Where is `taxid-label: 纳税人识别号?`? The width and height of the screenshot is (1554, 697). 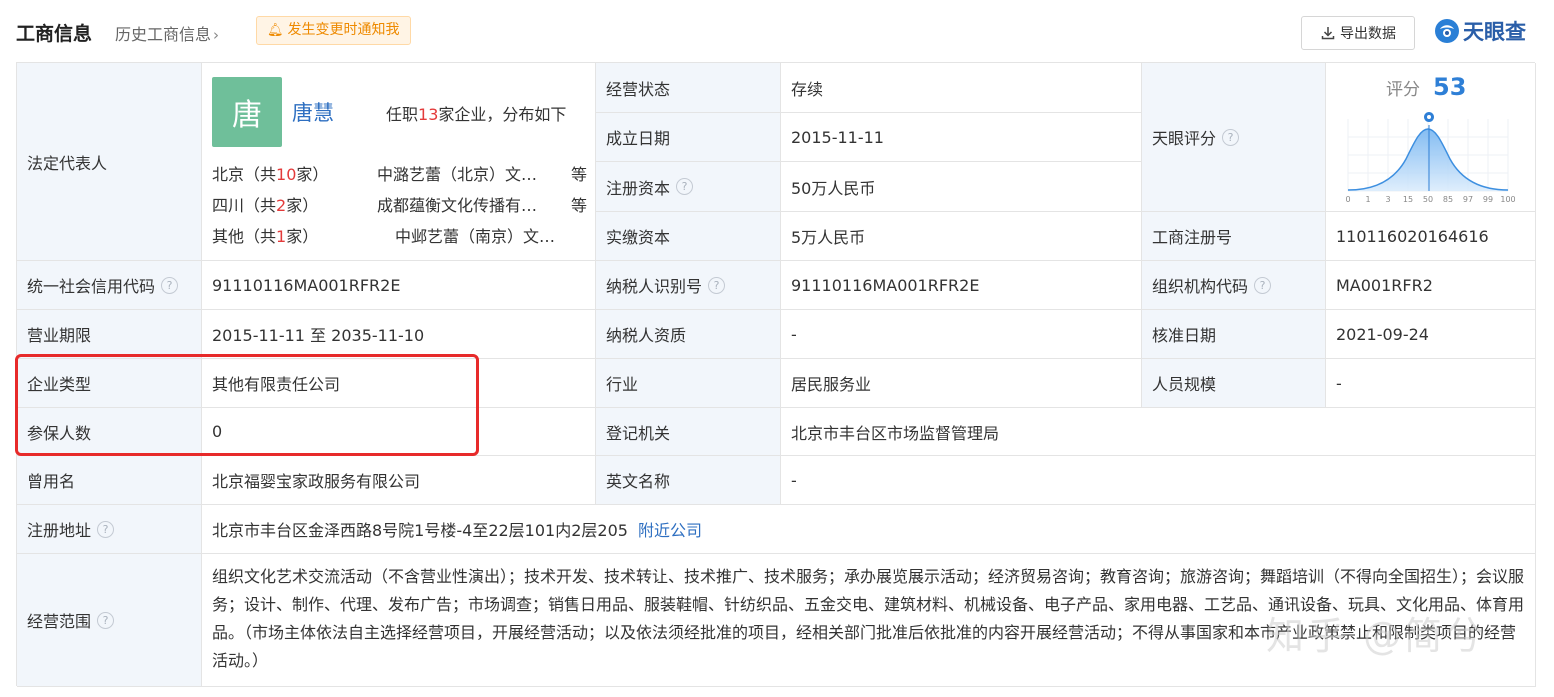
taxid-label: 纳税人识别号? is located at coordinates (688, 285).